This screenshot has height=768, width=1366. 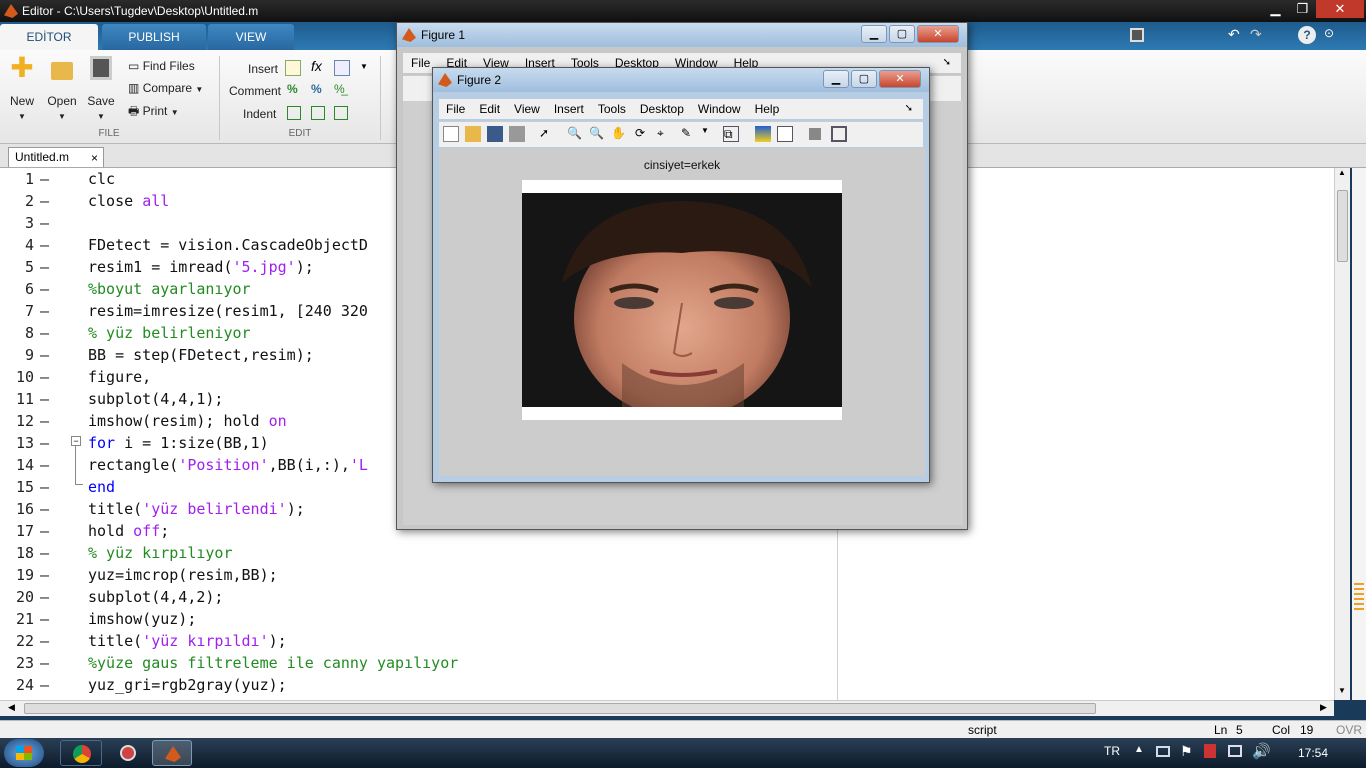 What do you see at coordinates (731, 134) in the screenshot?
I see `link-plot-icon: ⧉` at bounding box center [731, 134].